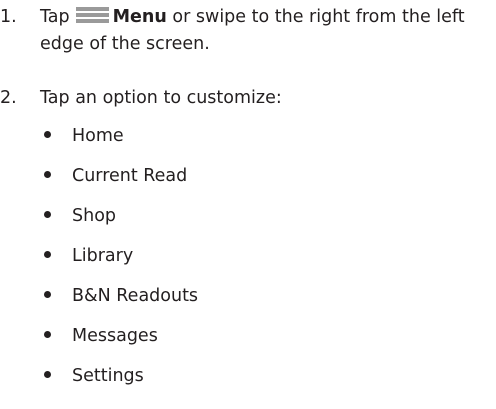 The width and height of the screenshot is (496, 409). Describe the element at coordinates (98, 136) in the screenshot. I see `option-label: Home` at that location.